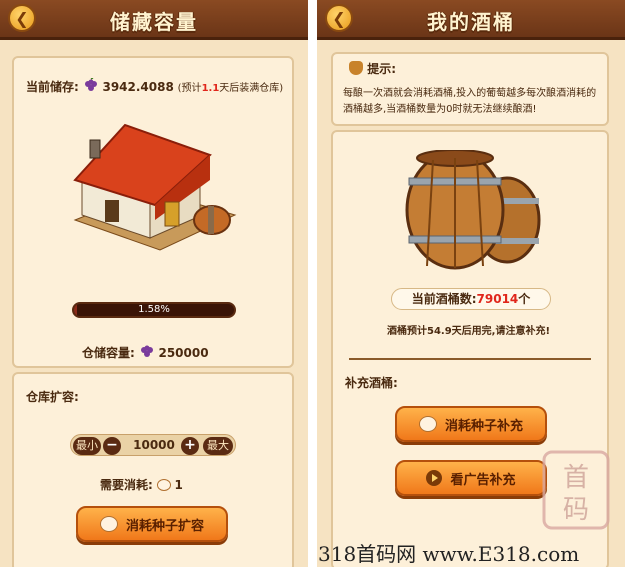 This screenshot has width=625, height=567. Describe the element at coordinates (434, 478) in the screenshot. I see `play-icon` at that location.